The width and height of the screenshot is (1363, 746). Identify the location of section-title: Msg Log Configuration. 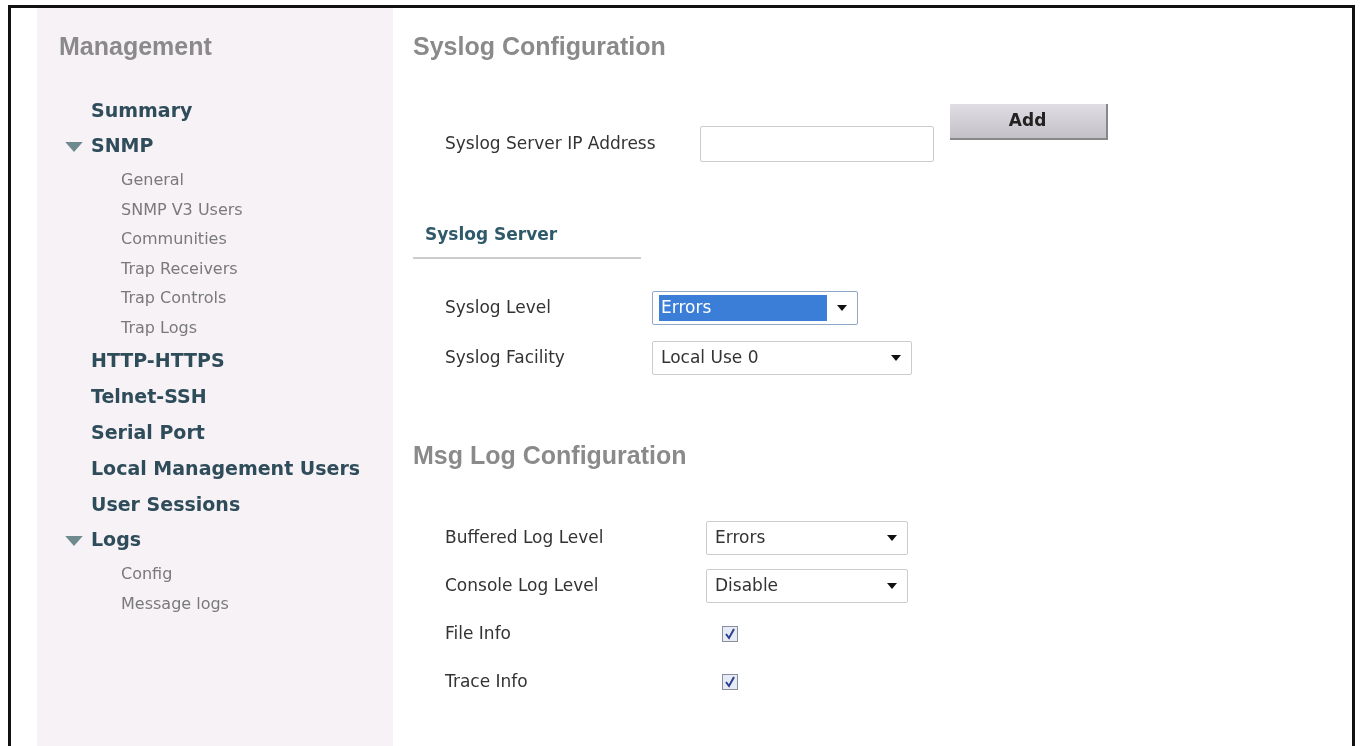
(550, 455).